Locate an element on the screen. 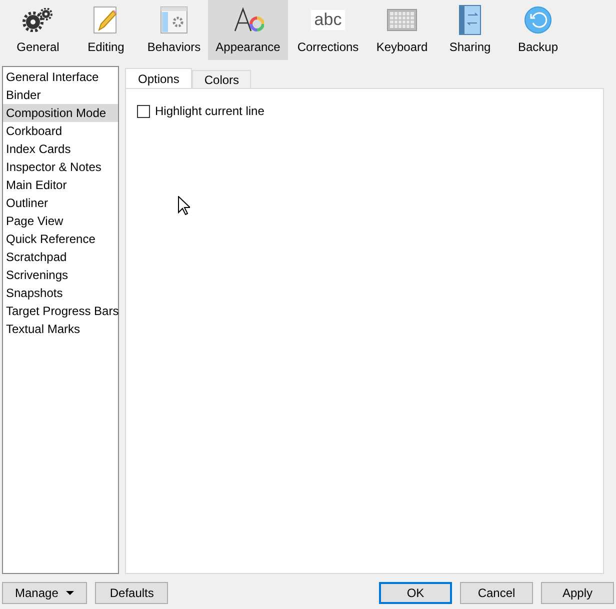 This screenshot has height=609, width=616. toolbar-button: Keyboard is located at coordinates (402, 30).